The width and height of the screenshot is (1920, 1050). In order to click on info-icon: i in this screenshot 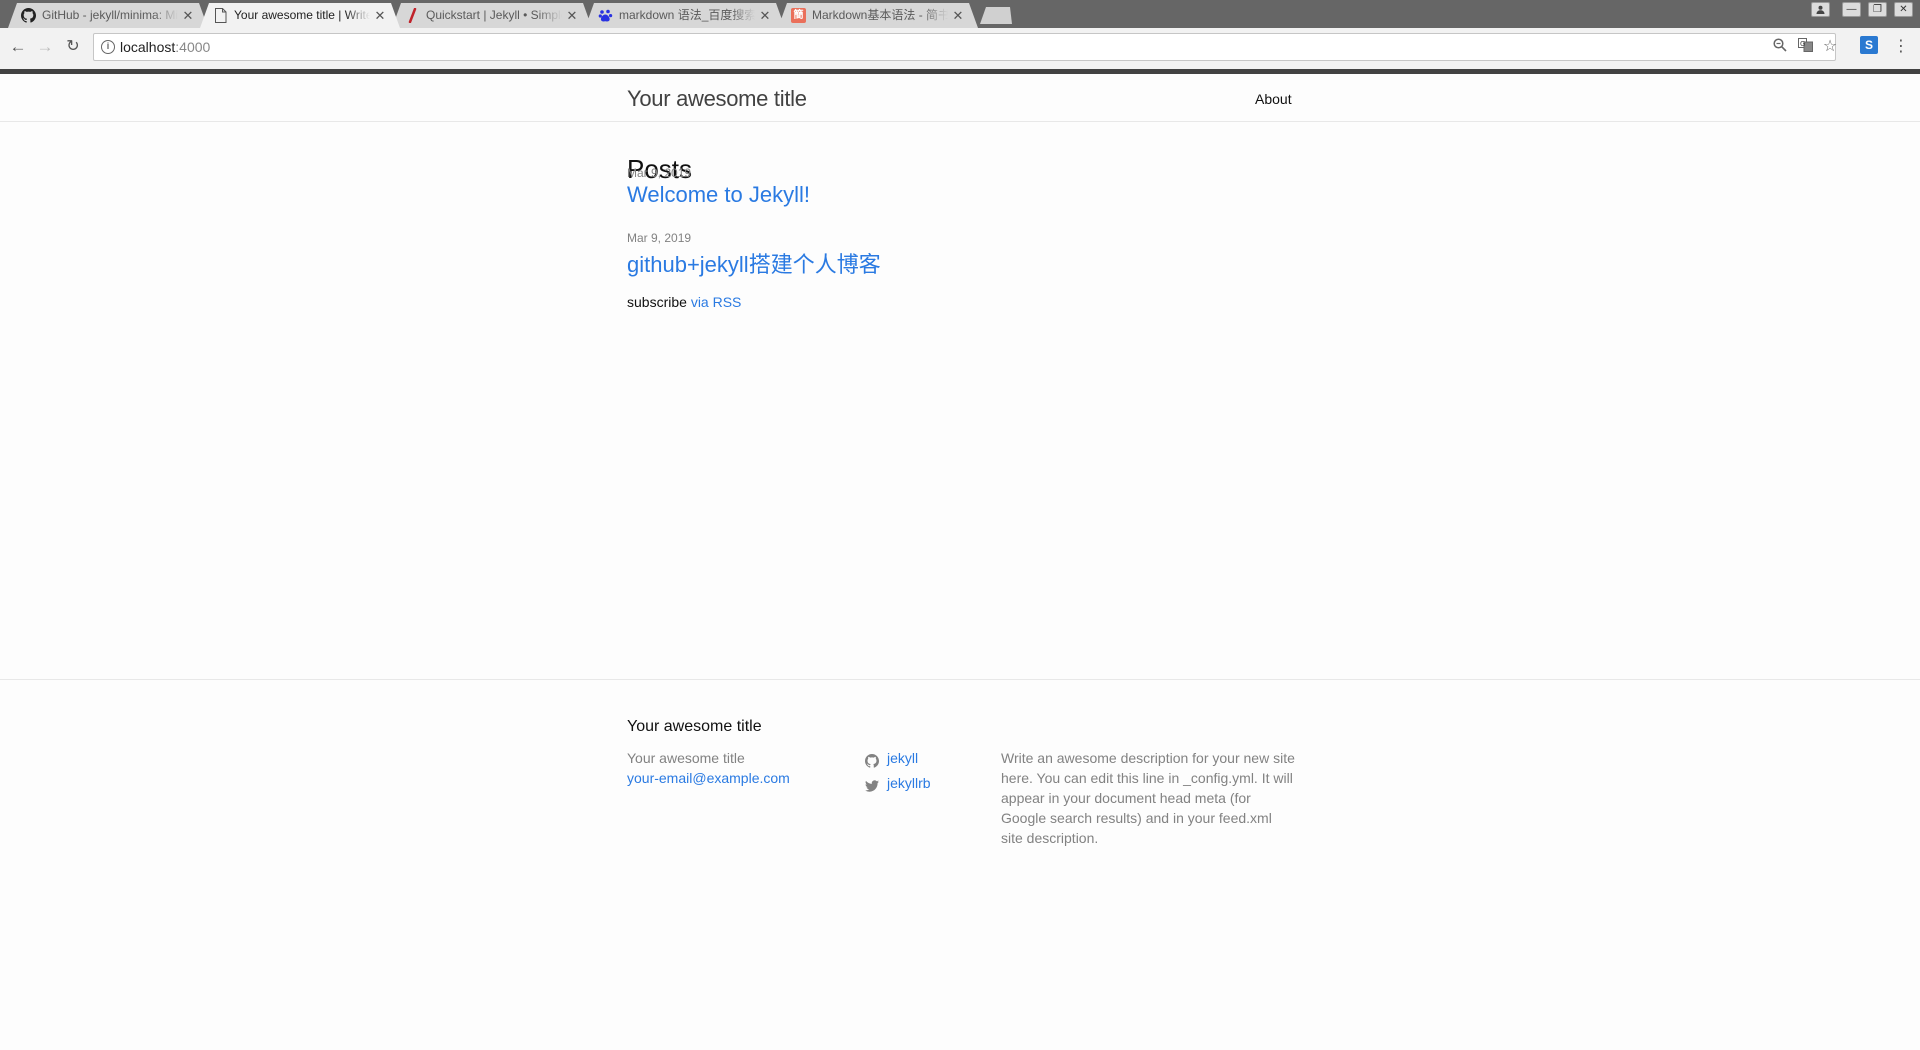, I will do `click(108, 47)`.